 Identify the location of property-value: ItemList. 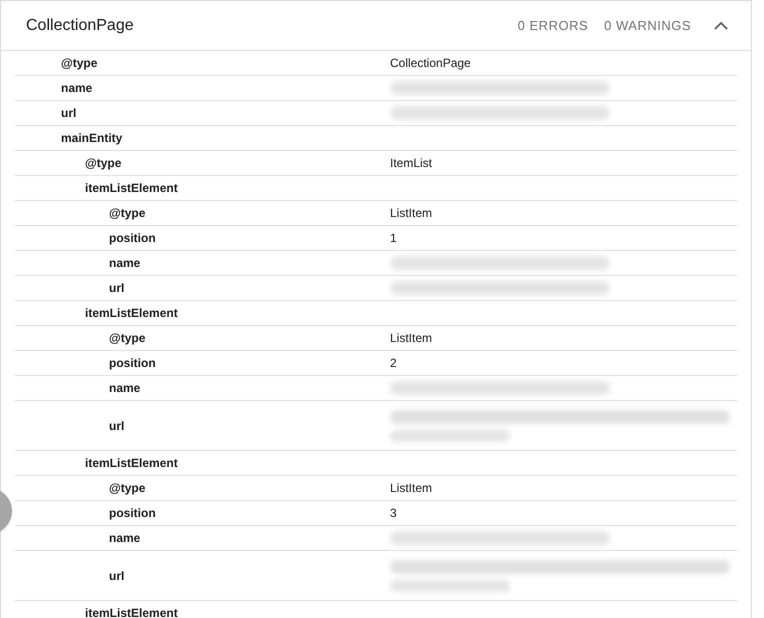
(411, 163).